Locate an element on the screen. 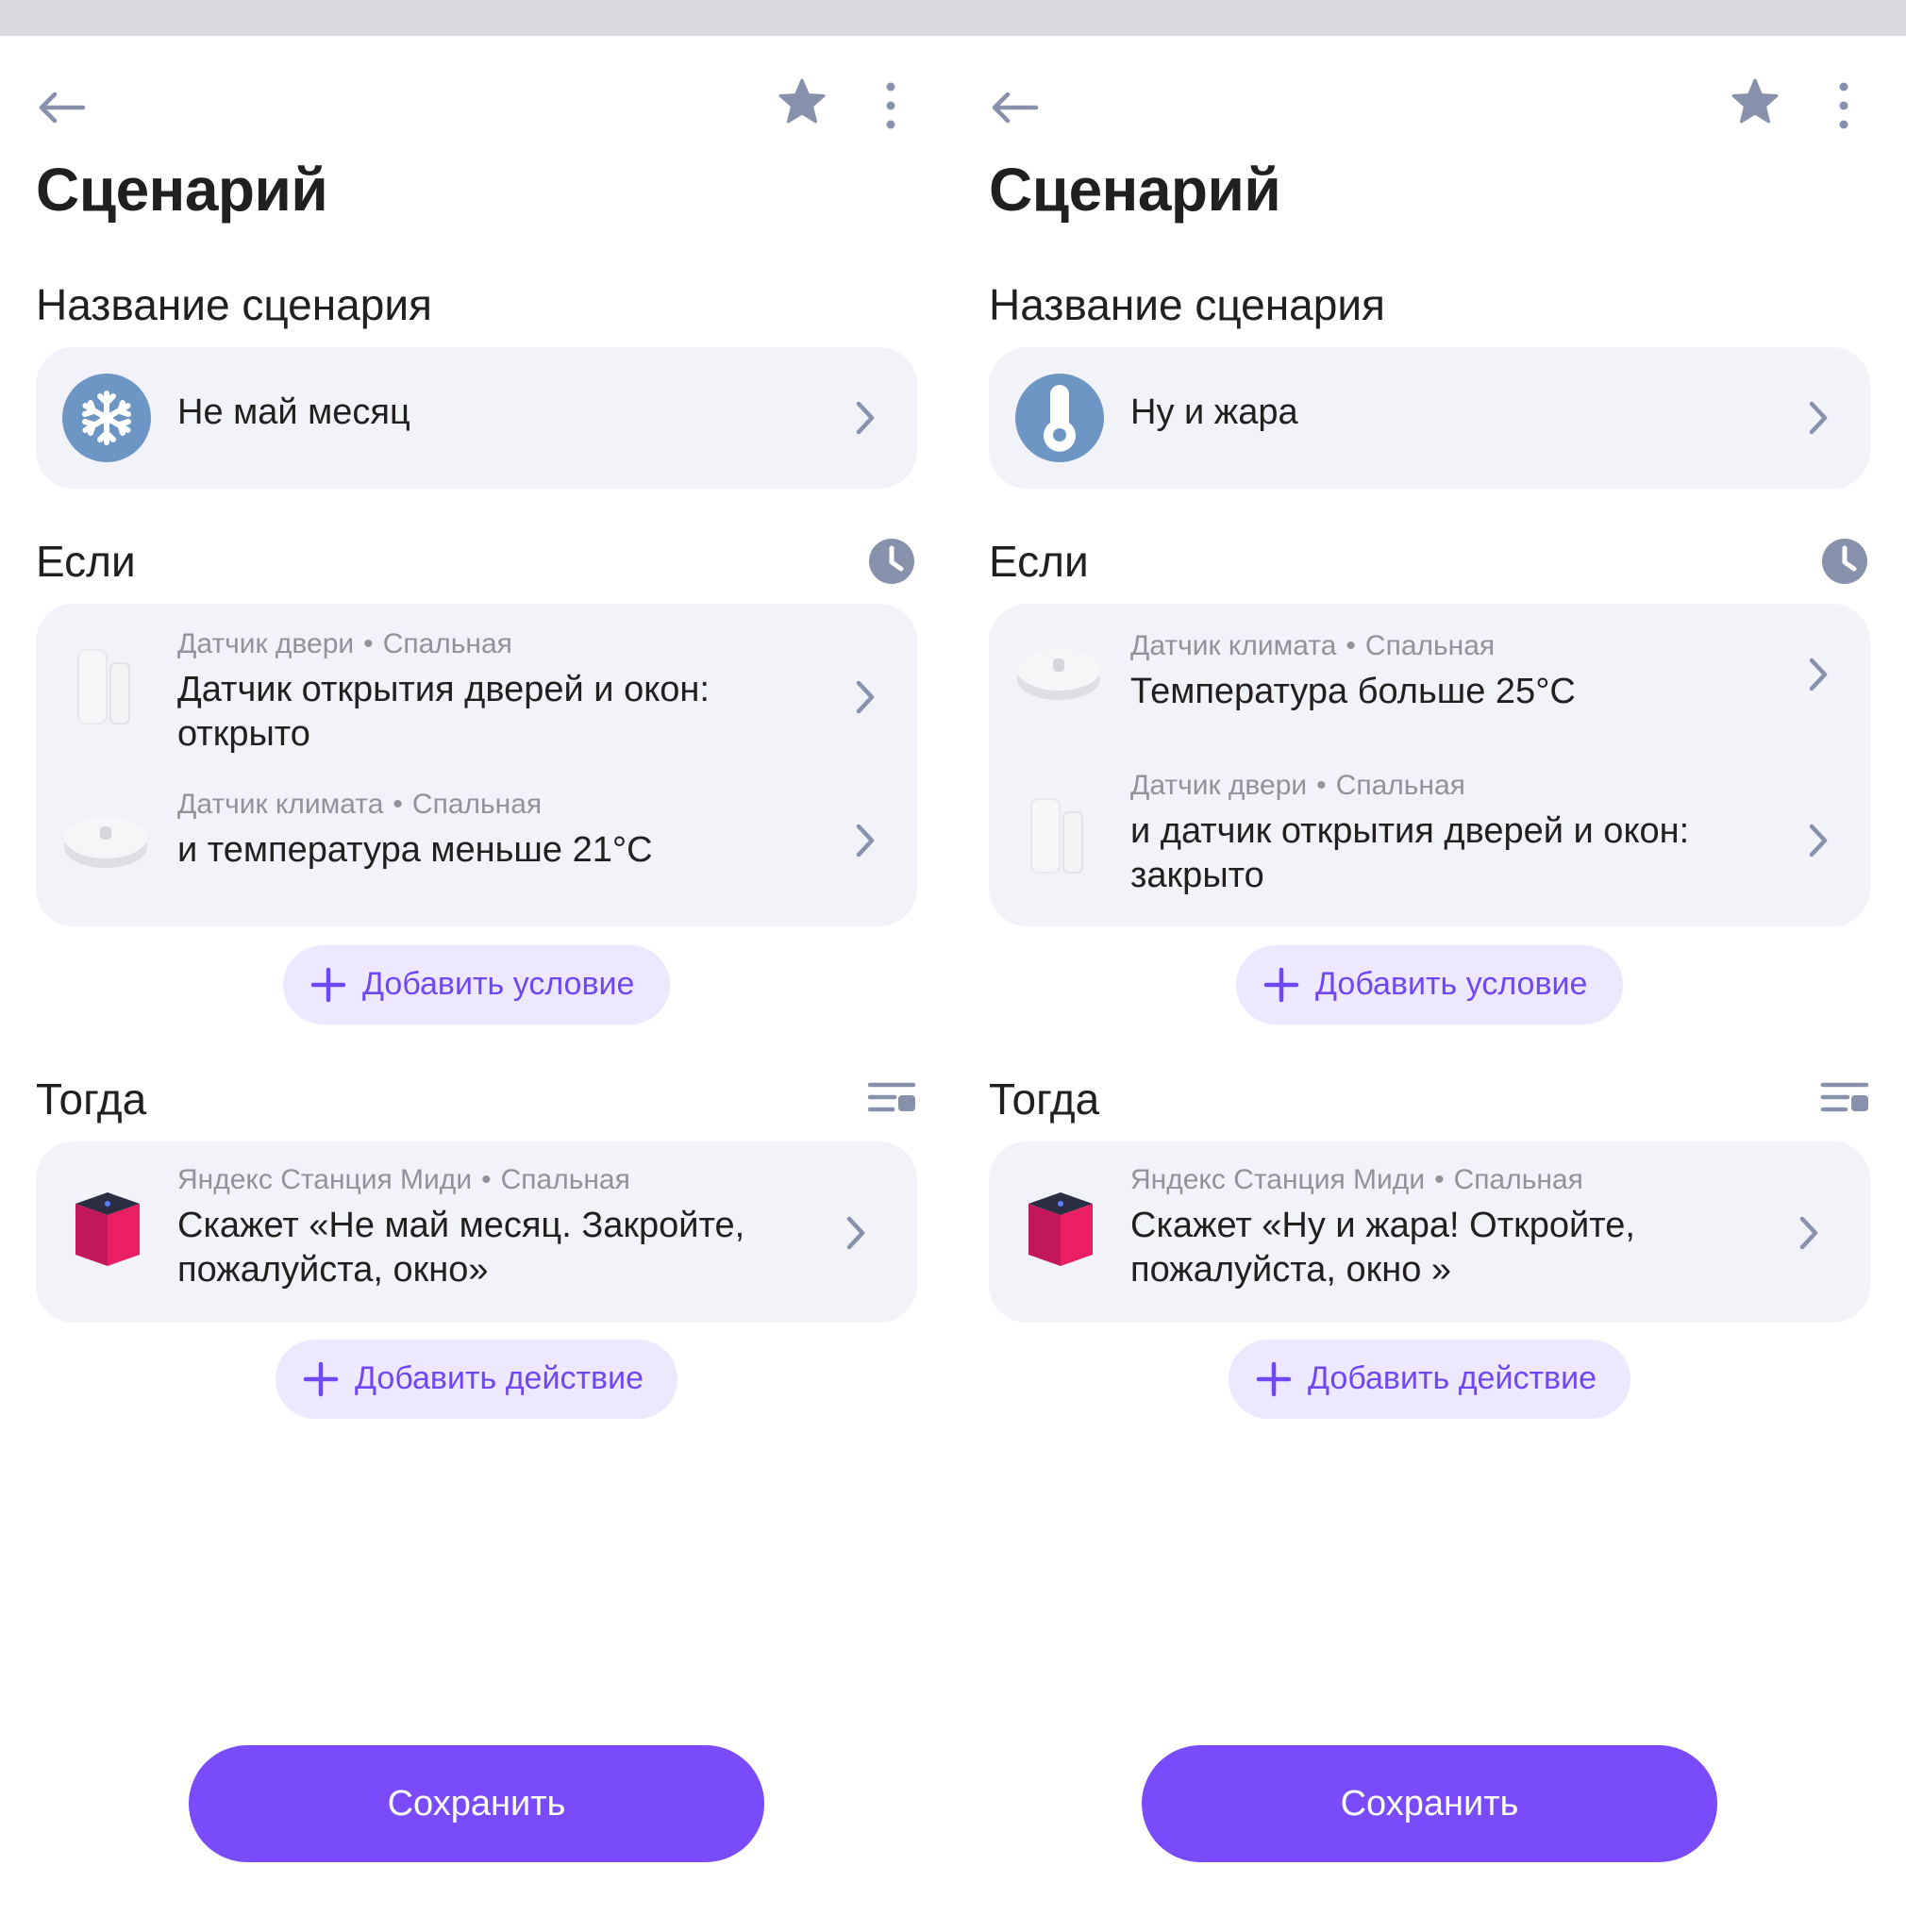 The image size is (1906, 1932). scenario-name-card: Не май месяц is located at coordinates (476, 418).